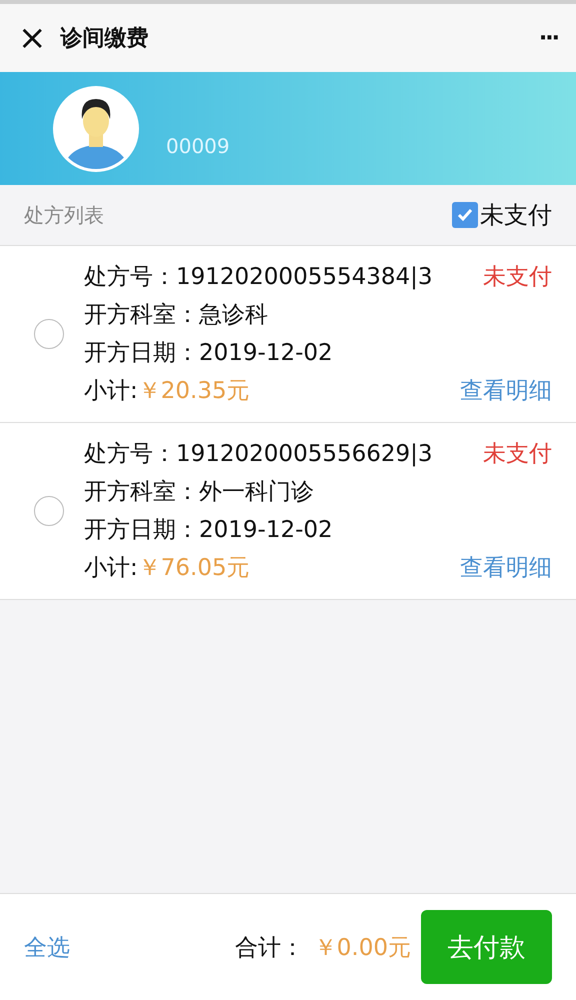 The height and width of the screenshot is (1000, 576). I want to click on subtotal-amount: ￥20.35元, so click(194, 391).